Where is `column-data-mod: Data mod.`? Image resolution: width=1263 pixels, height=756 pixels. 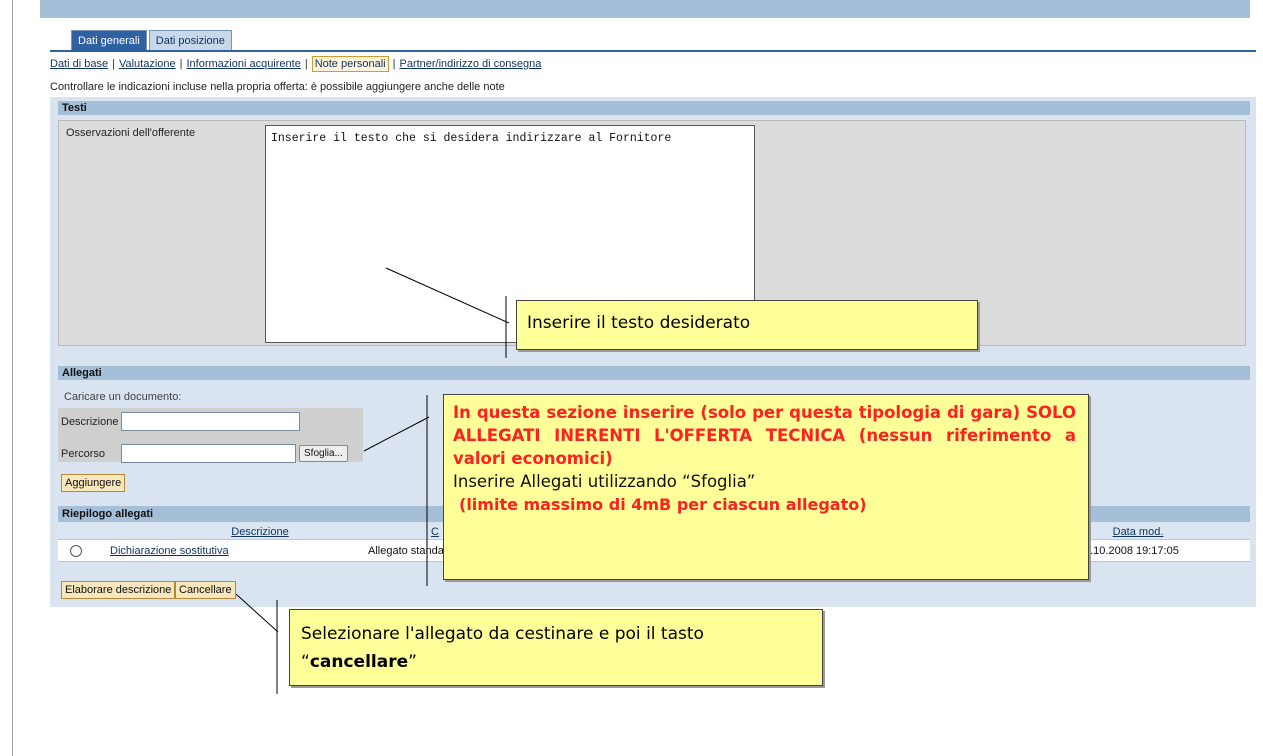
column-data-mod: Data mod. is located at coordinates (1138, 532).